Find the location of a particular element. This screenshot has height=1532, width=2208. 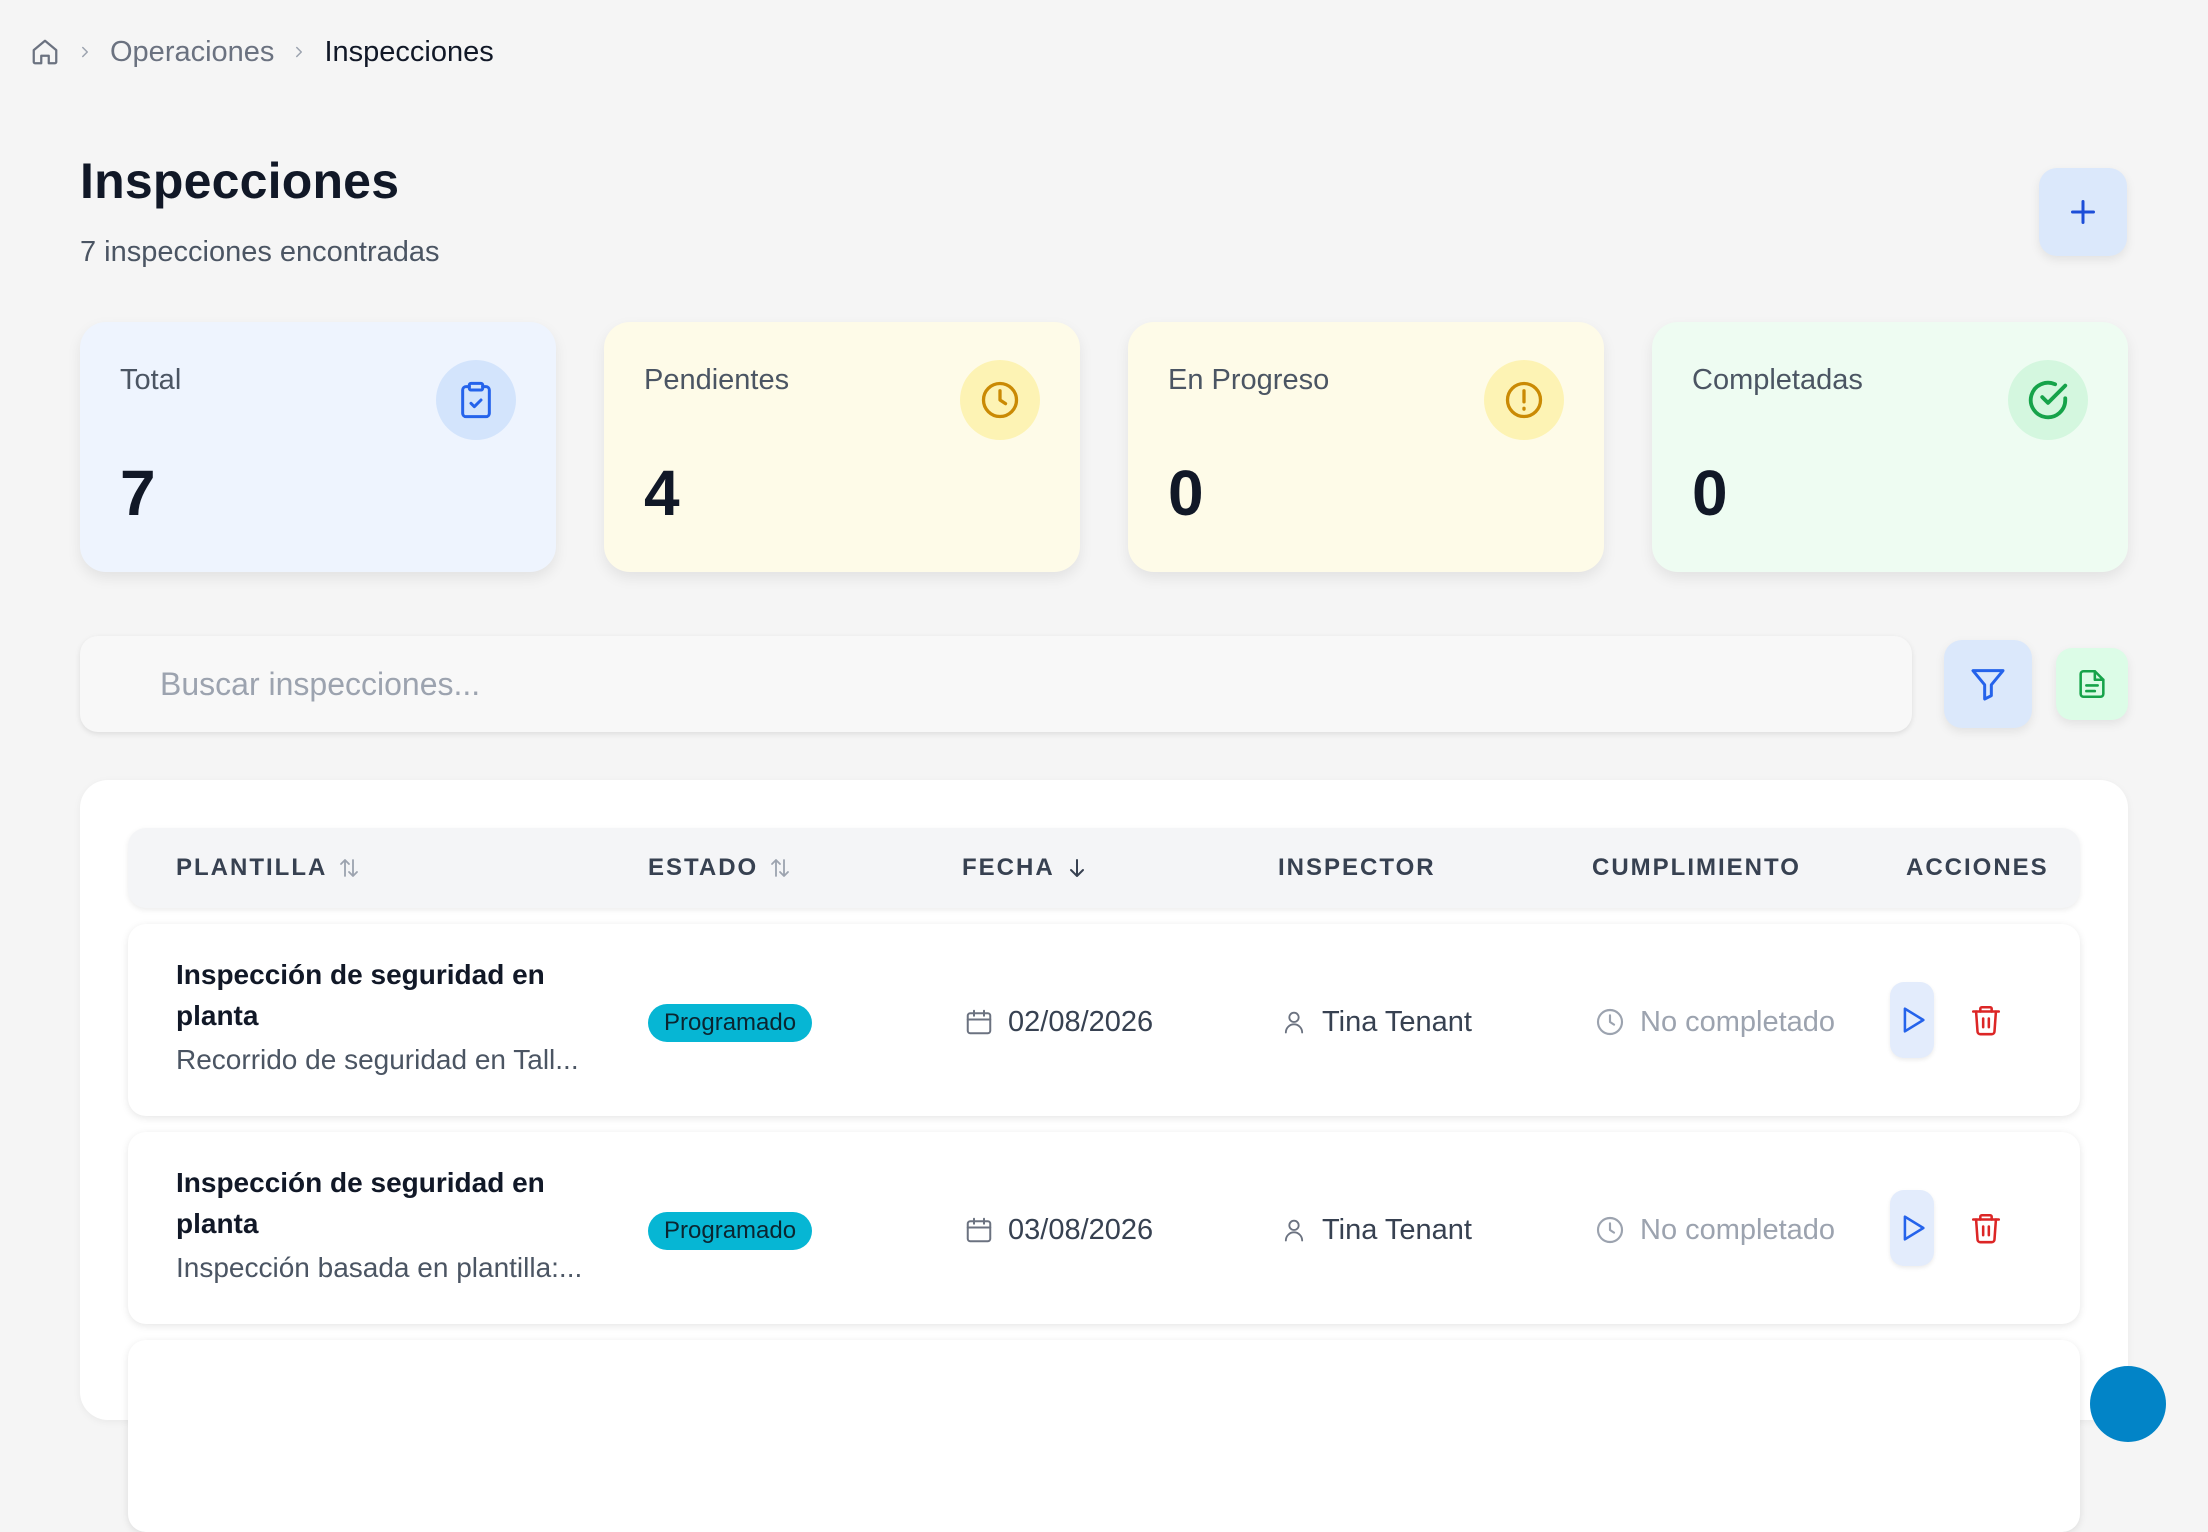

column-header-plantilla: PLANTILLA is located at coordinates (268, 868).